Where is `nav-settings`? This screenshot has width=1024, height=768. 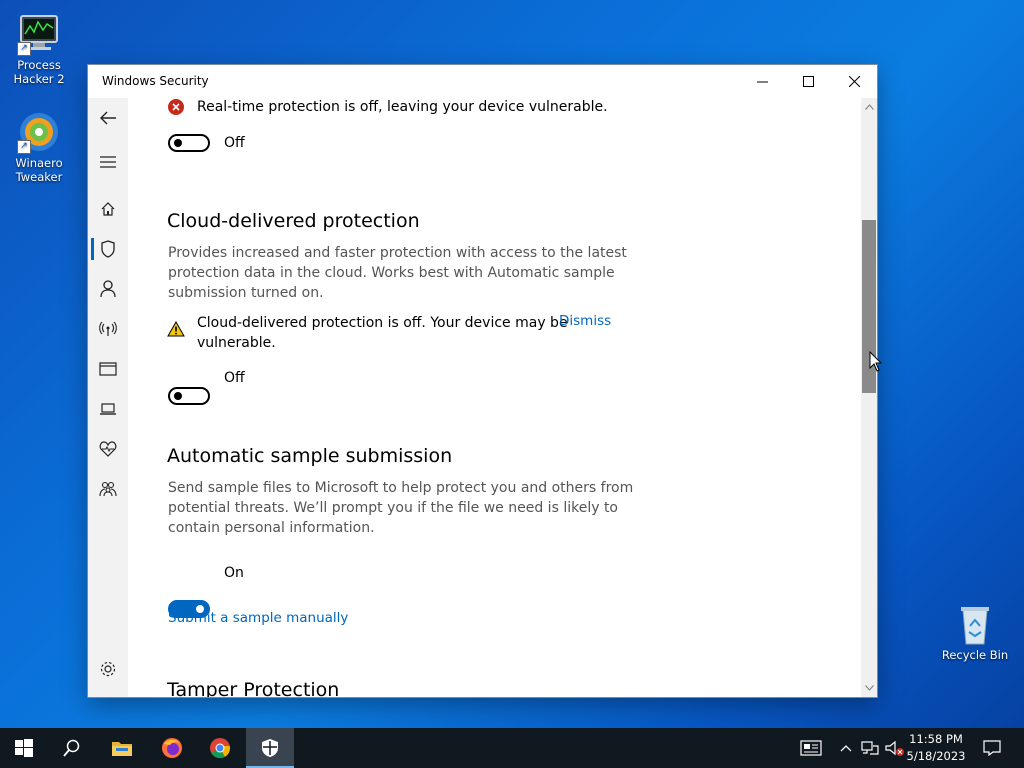
nav-settings is located at coordinates (108, 669).